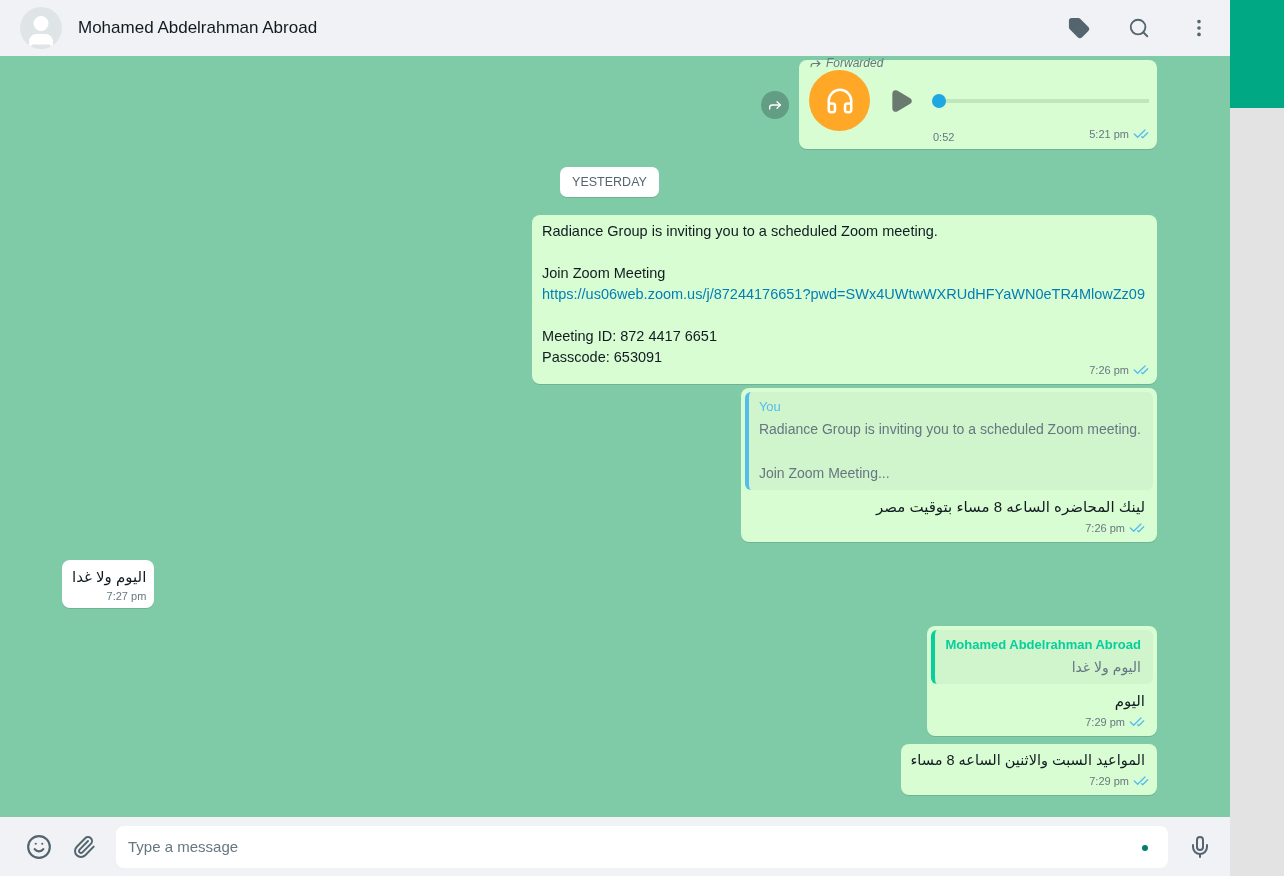 The height and width of the screenshot is (876, 1284). I want to click on meeting-link: https://us06web.zoom.us/j/87244176651?pwd=SWx4UWtwWXRUdHFYaWN0eTR4MlowZz09, so click(843, 294).